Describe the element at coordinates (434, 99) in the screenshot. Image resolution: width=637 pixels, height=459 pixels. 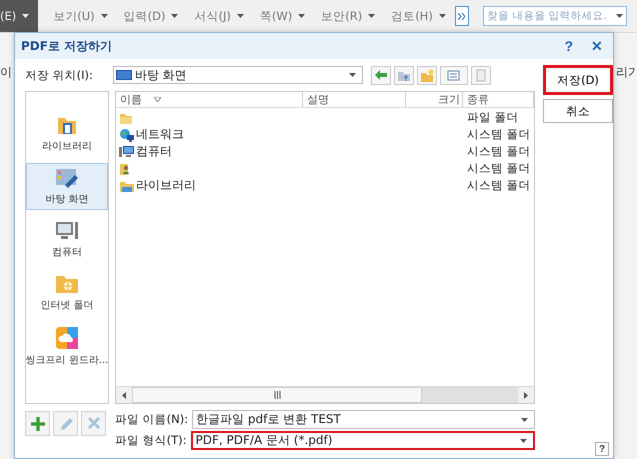
I see `column-header: 크기` at that location.